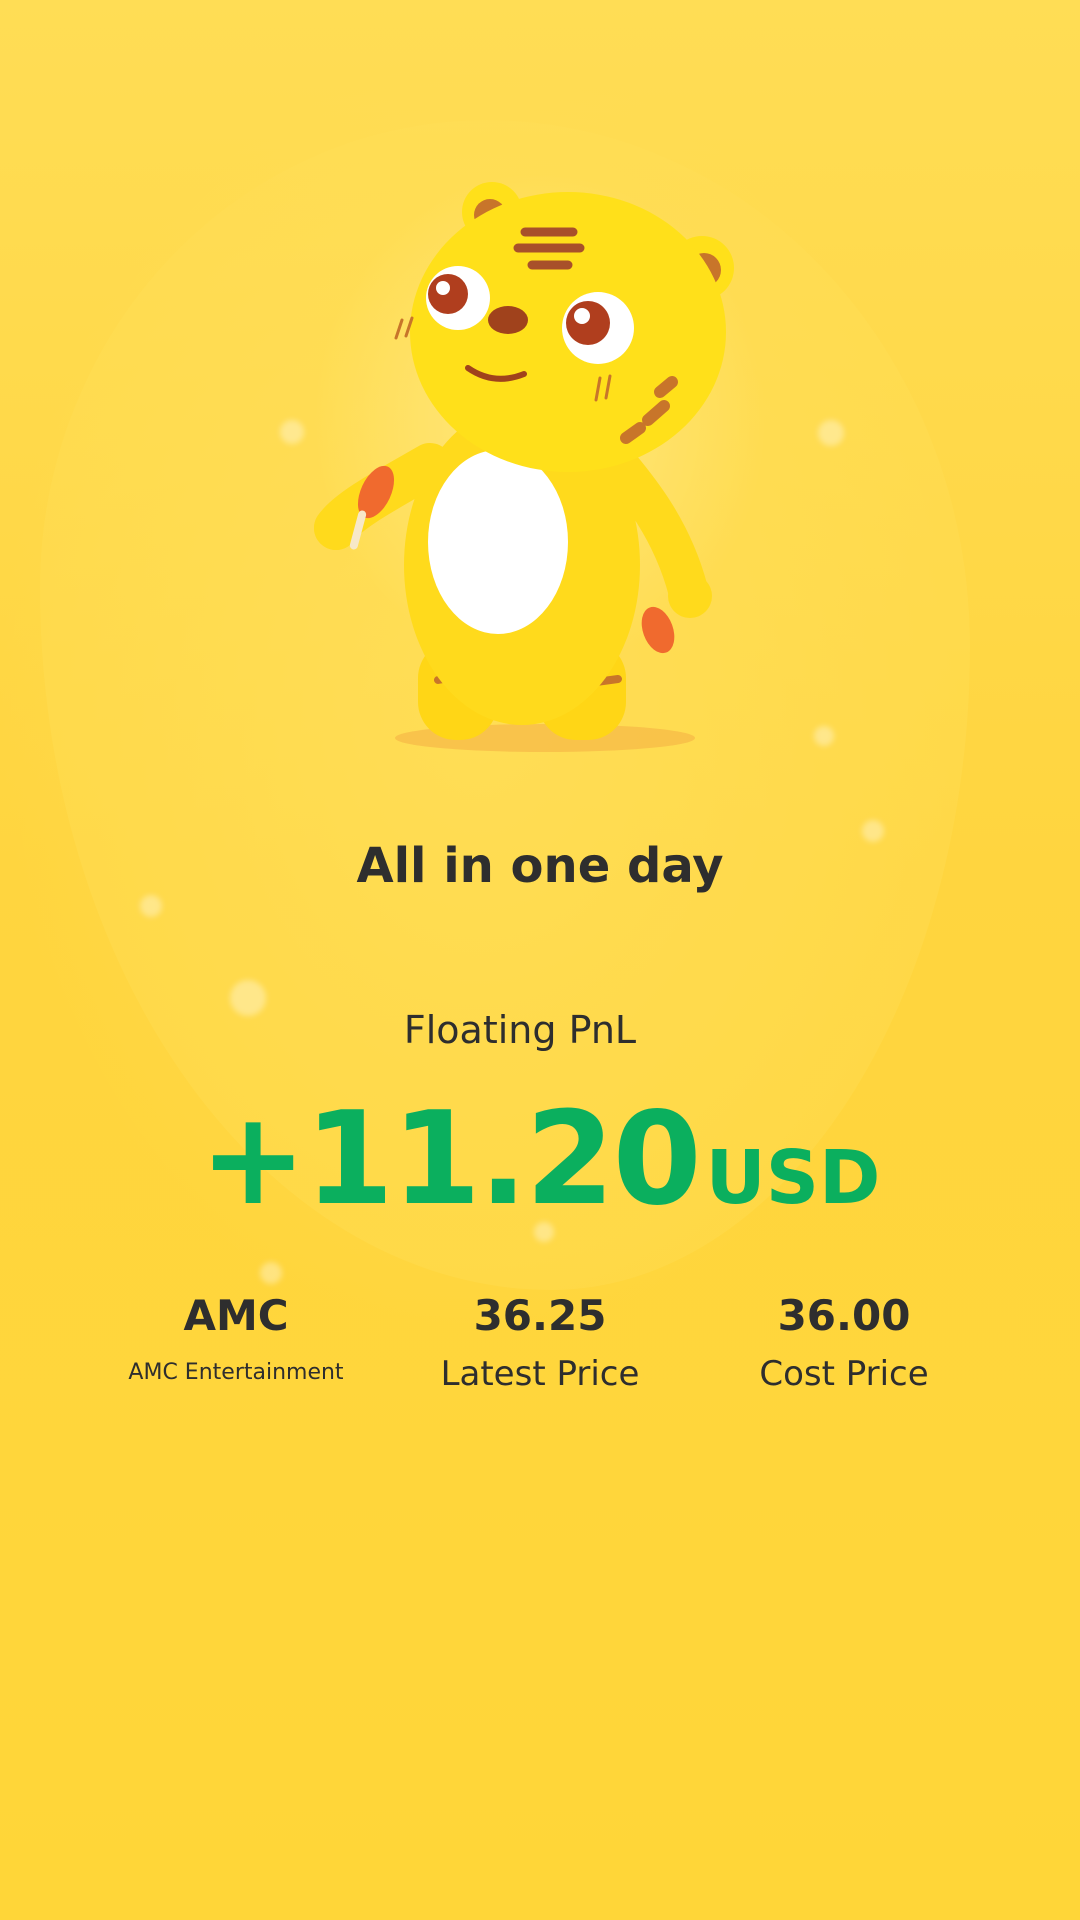 This screenshot has width=1080, height=1920. I want to click on stock-ticker: AMC, so click(236, 1315).